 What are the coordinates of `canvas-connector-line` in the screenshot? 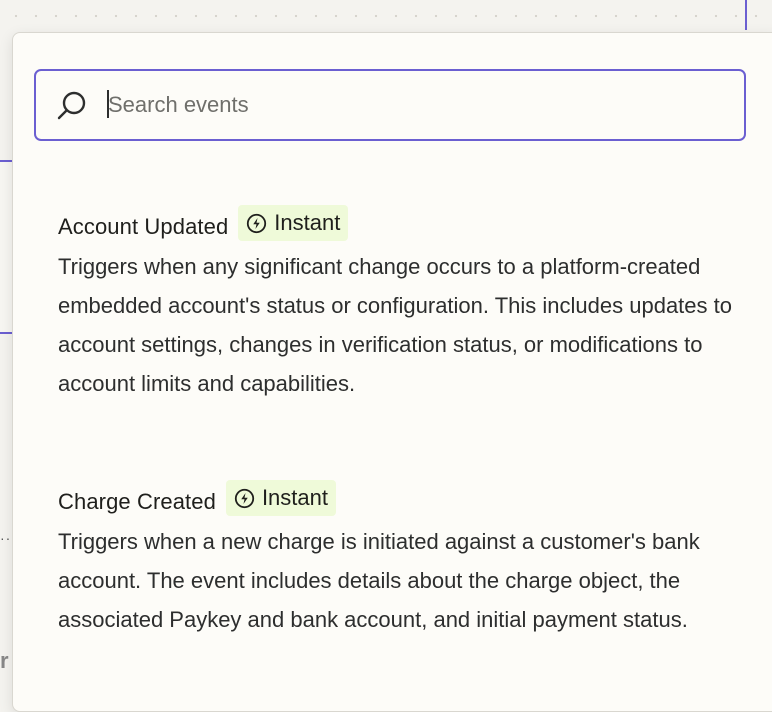 It's located at (746, 15).